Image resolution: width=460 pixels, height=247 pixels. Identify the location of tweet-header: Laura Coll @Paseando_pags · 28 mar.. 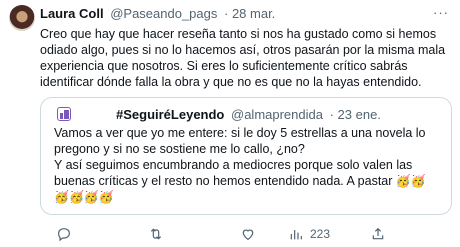
(157, 13).